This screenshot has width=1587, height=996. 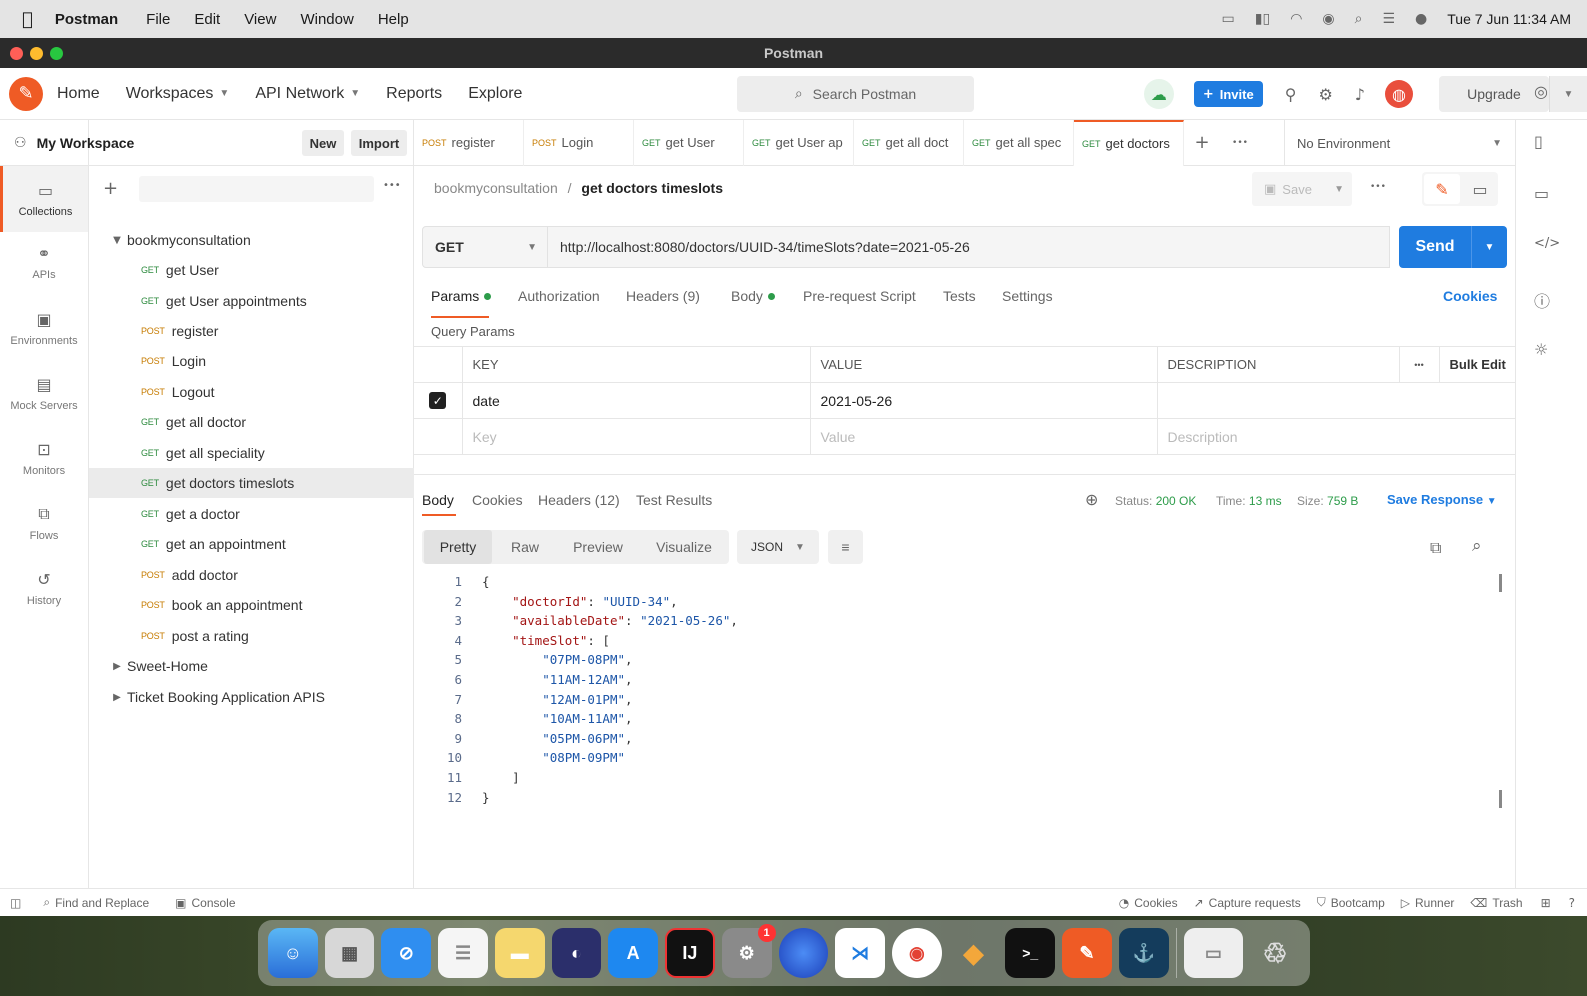 I want to click on tab-headers: Headers (9), so click(x=663, y=296).